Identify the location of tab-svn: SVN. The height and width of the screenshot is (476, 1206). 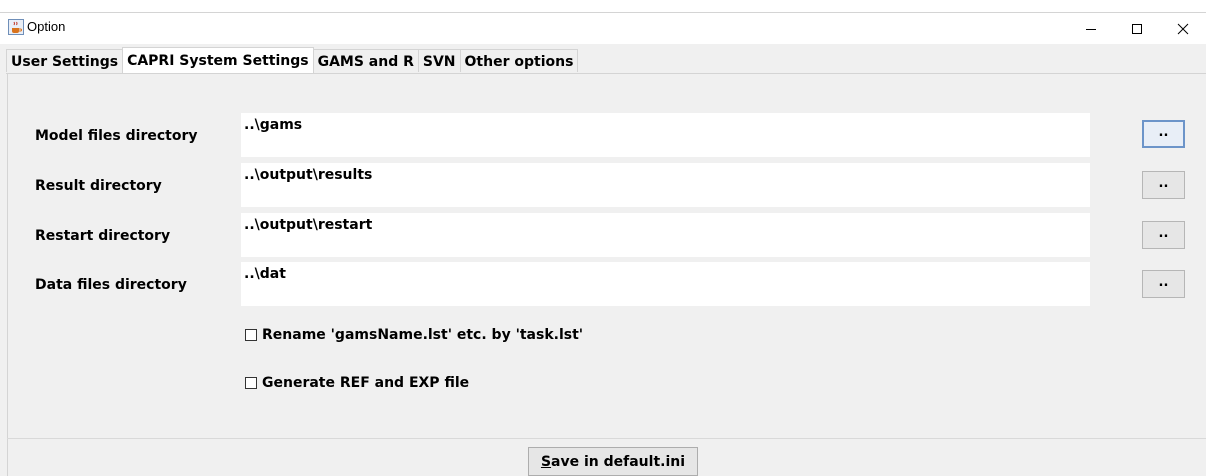
(439, 60).